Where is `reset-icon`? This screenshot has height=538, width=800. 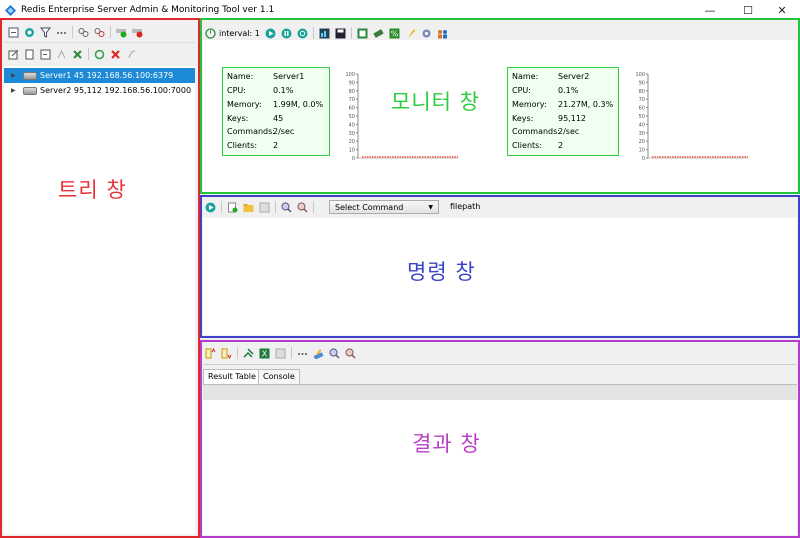
reset-icon is located at coordinates (302, 33).